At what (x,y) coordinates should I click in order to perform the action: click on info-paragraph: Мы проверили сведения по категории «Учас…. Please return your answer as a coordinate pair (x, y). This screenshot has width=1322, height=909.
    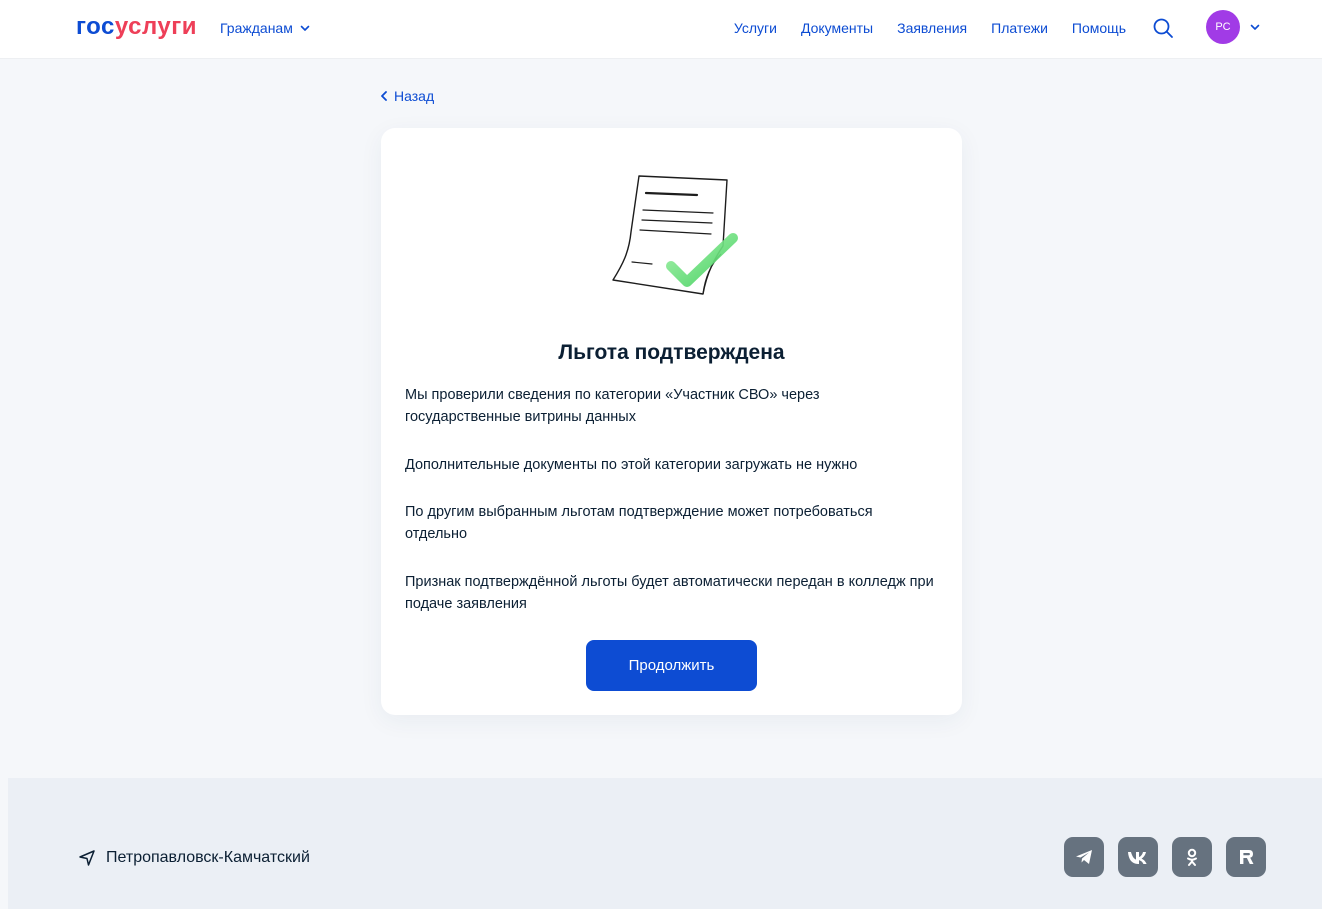
    Looking at the image, I should click on (612, 406).